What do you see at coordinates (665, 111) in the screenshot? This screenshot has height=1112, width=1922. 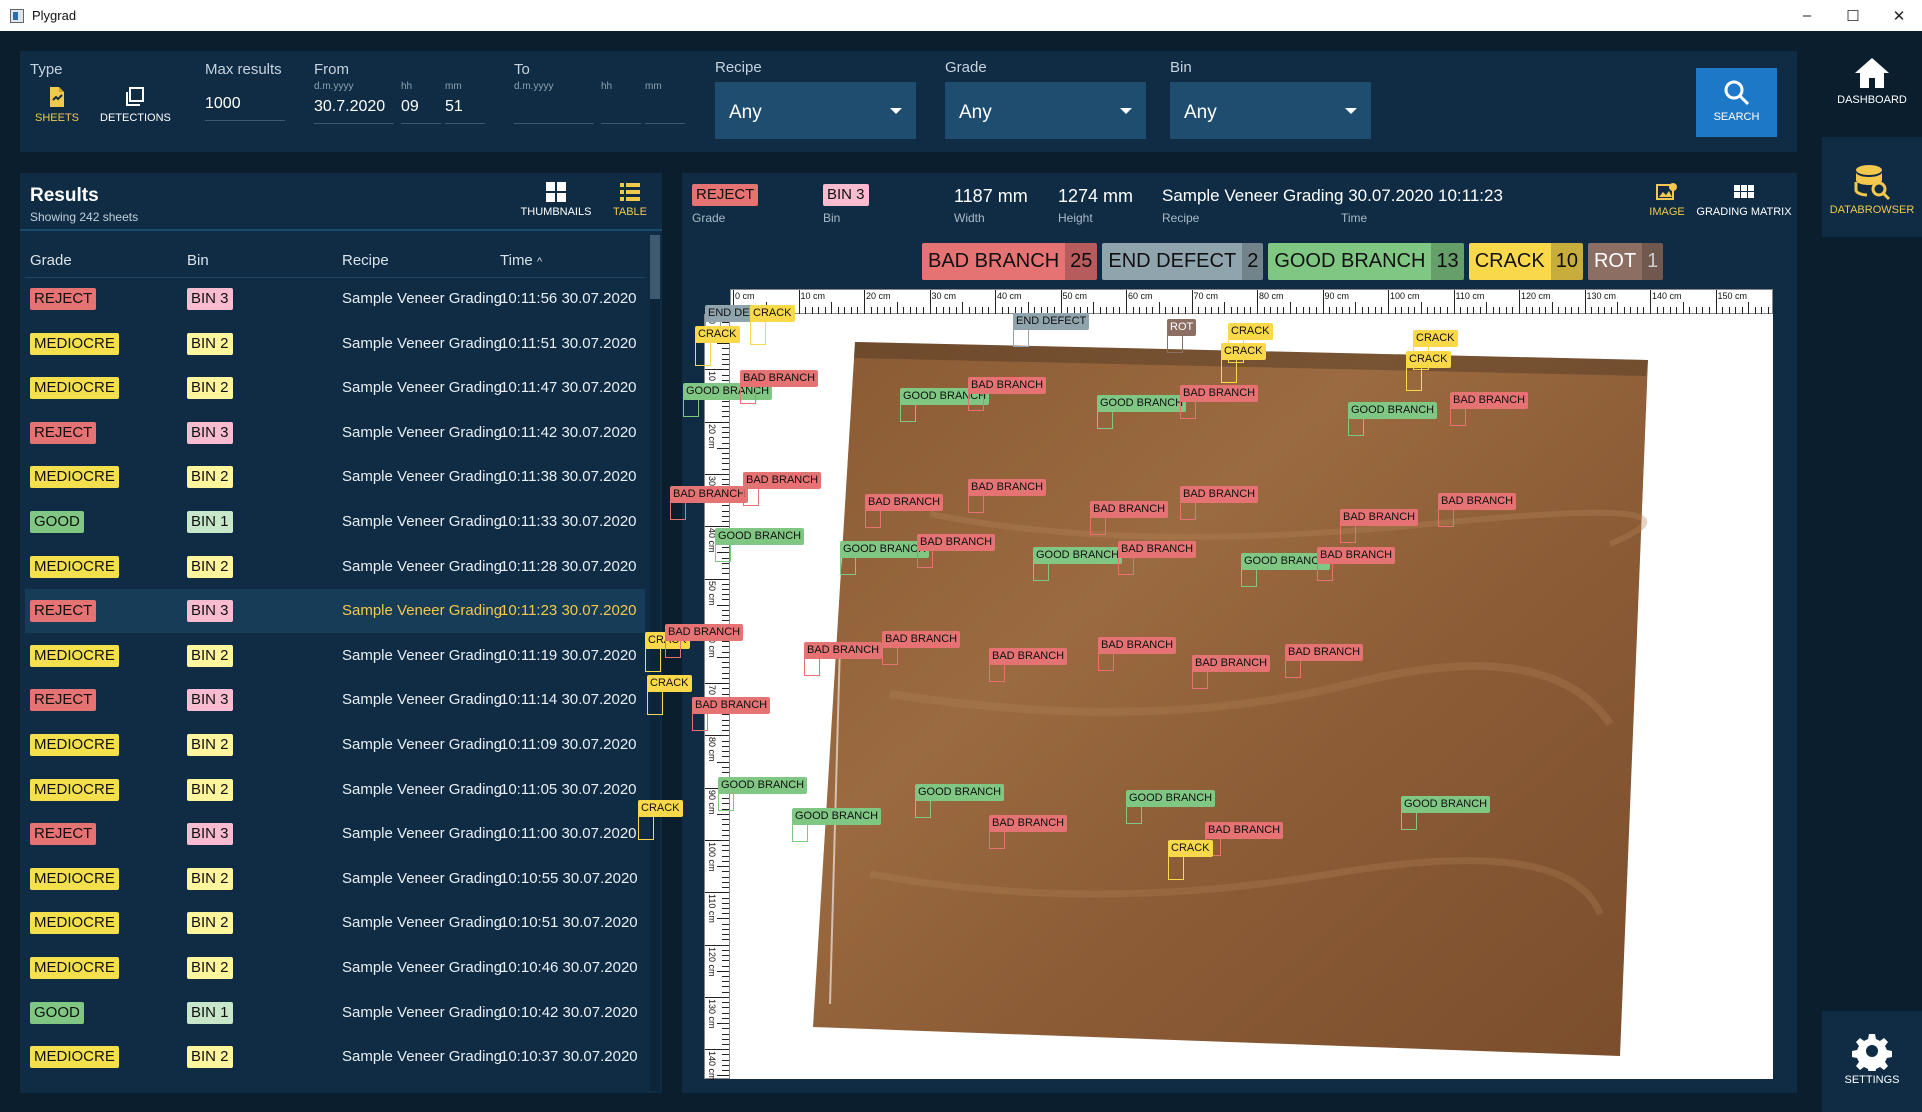 I see `to-mm-input` at bounding box center [665, 111].